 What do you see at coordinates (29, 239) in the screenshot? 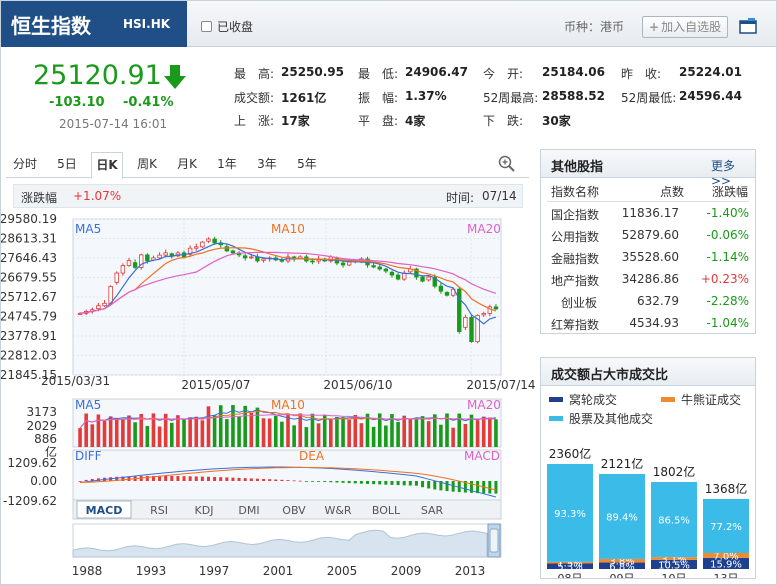
I see `price-y-tick: 28613.31` at bounding box center [29, 239].